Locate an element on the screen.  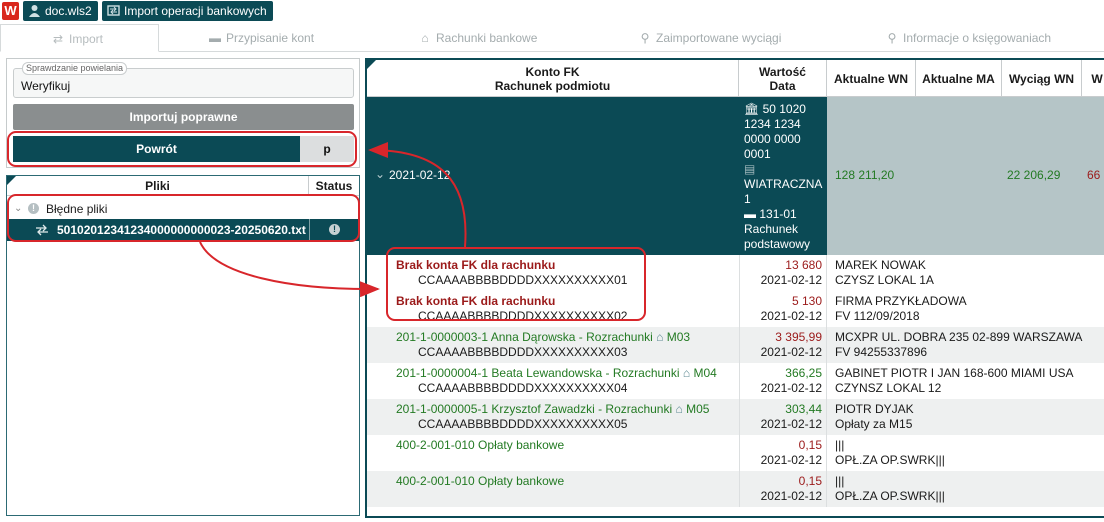
row-tag: M03 is located at coordinates (678, 337).